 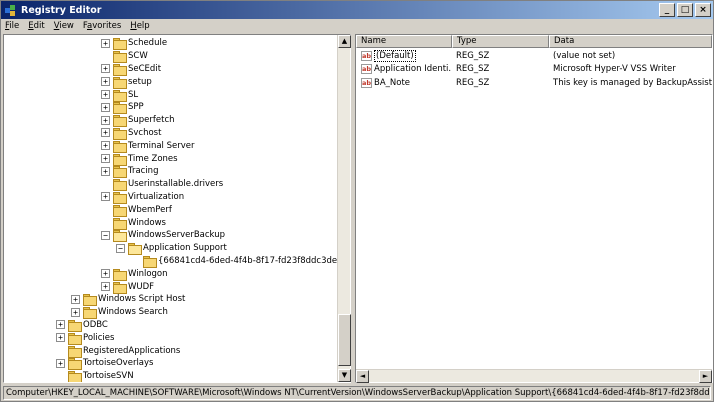 I want to click on tree-node: − WindowsServerBackup, so click(x=163, y=236).